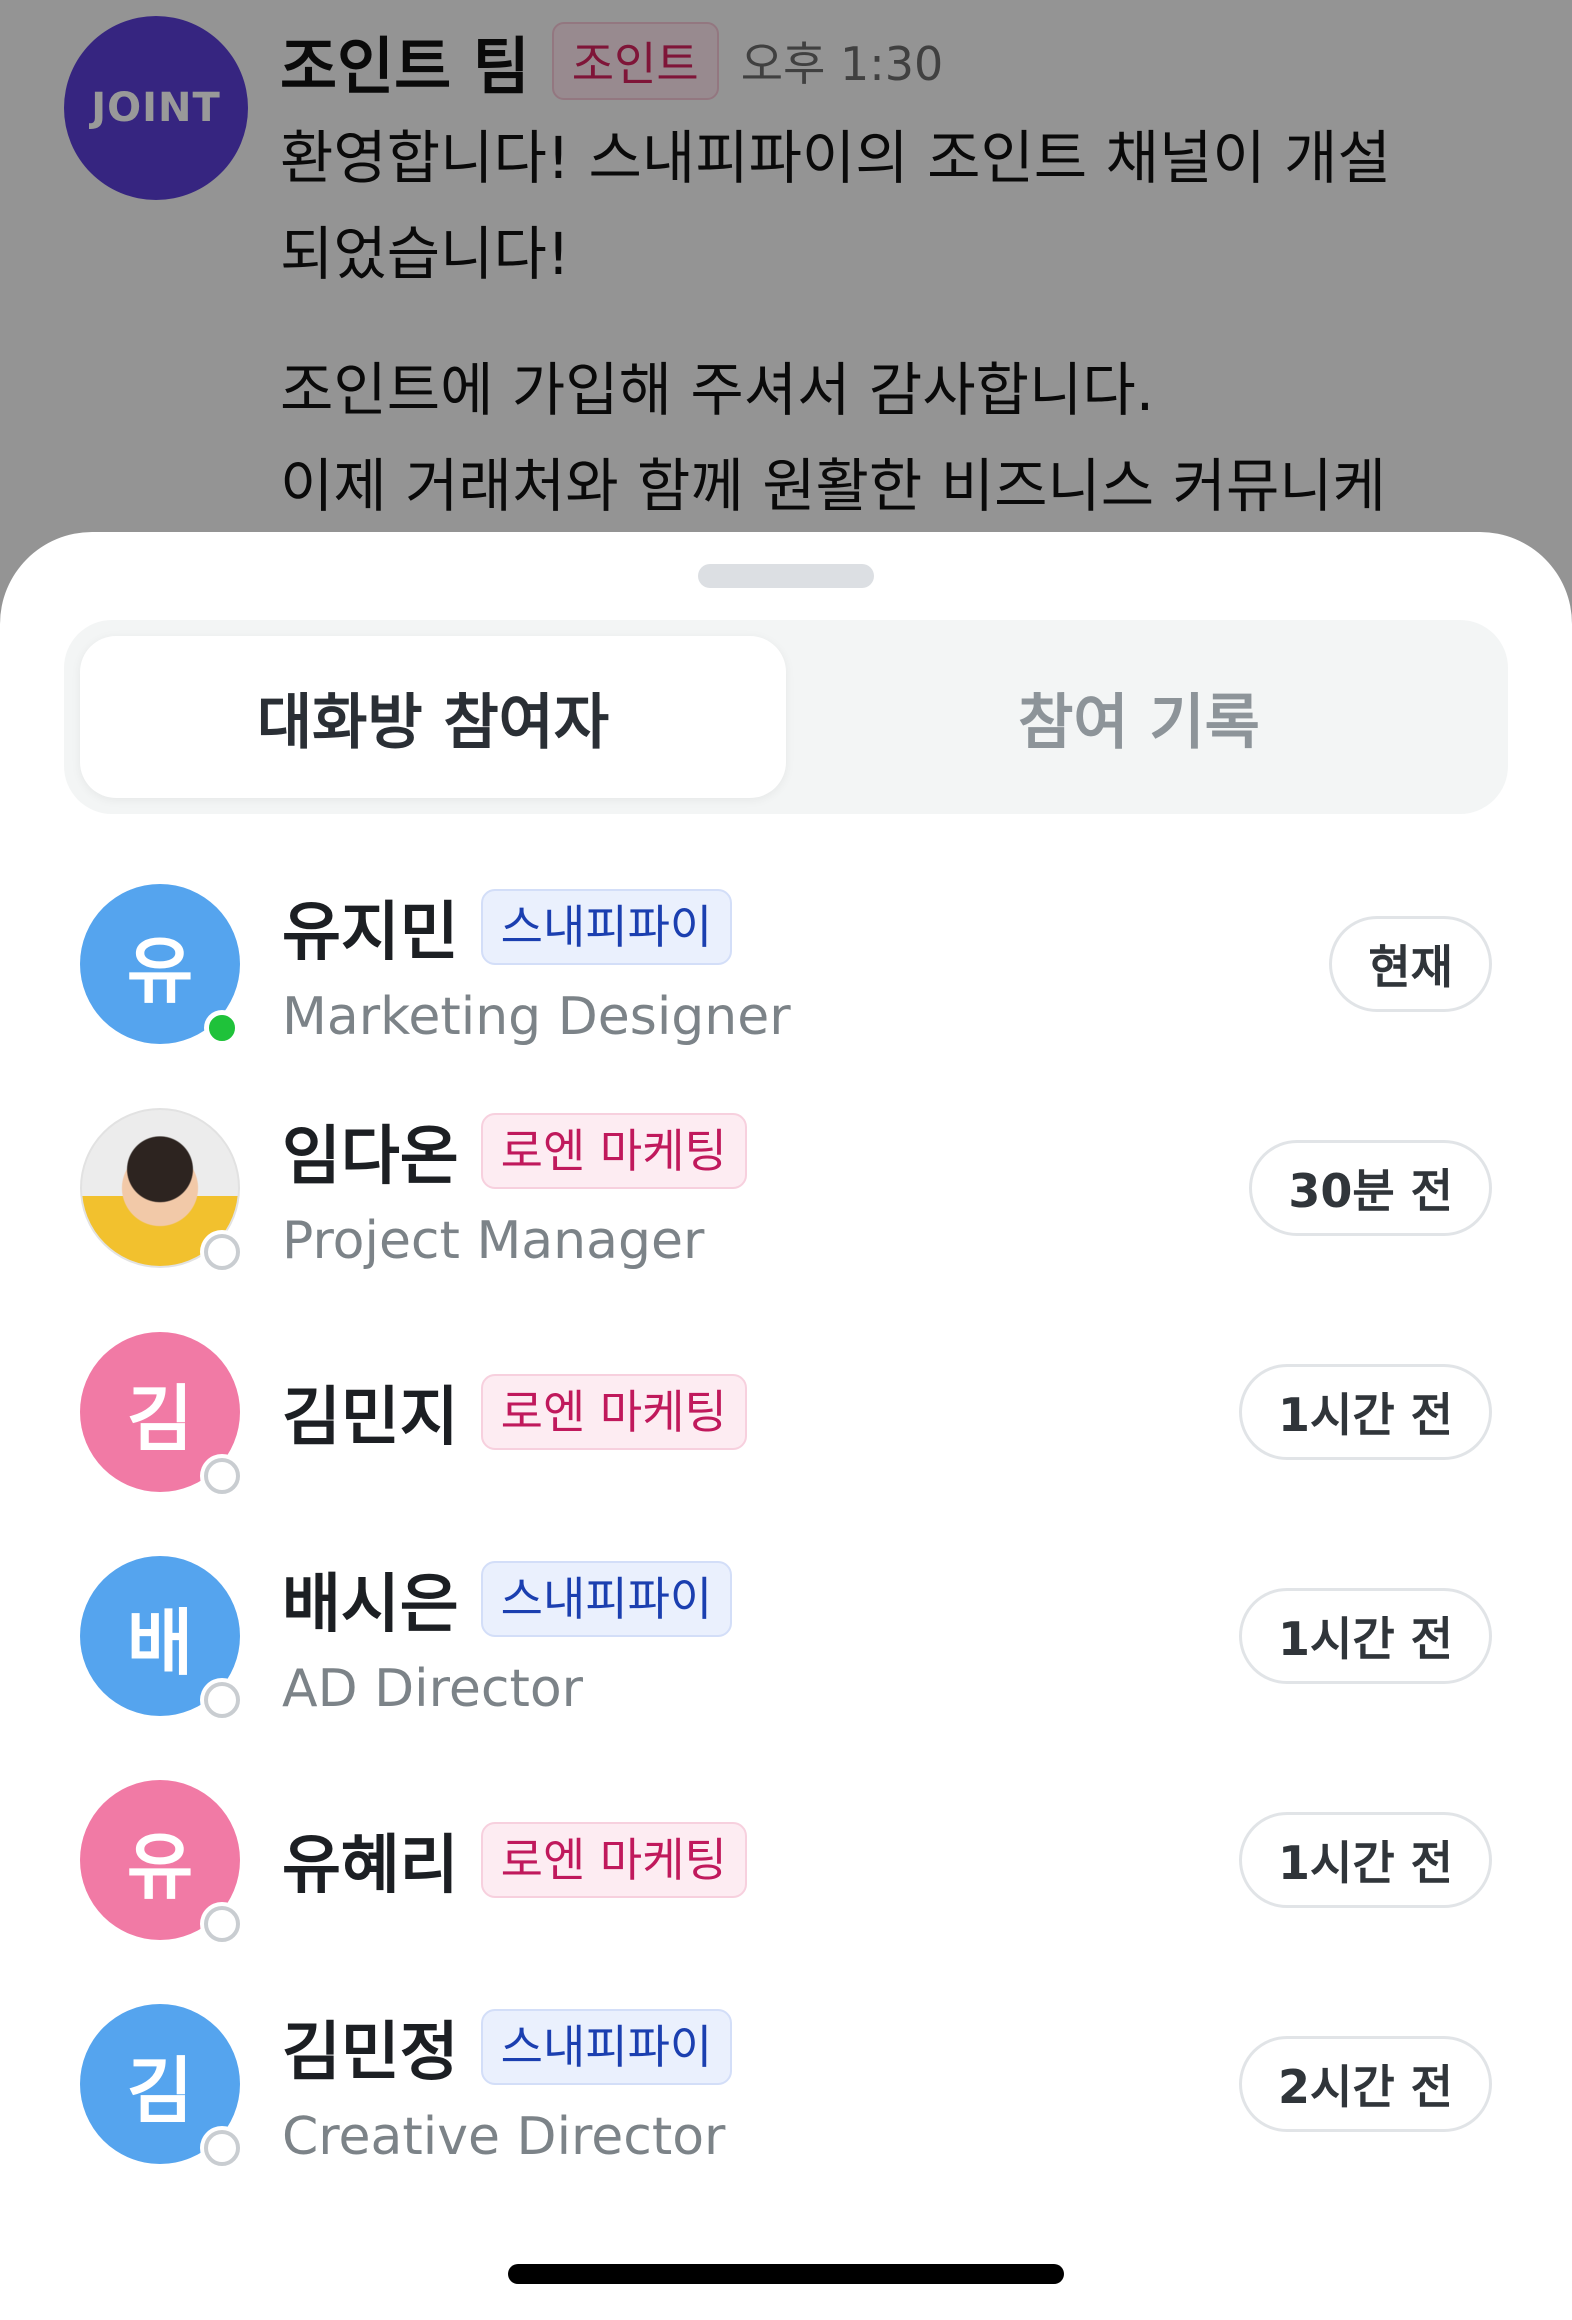 The image size is (1572, 2320). I want to click on segmented-tabs: 대화방 참여자 참여 기록, so click(786, 717).